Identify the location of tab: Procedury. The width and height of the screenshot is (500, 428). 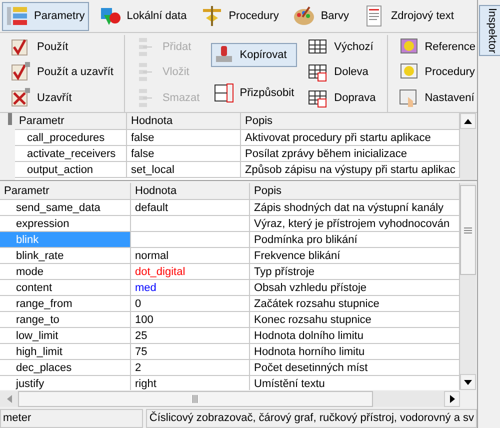
(239, 16).